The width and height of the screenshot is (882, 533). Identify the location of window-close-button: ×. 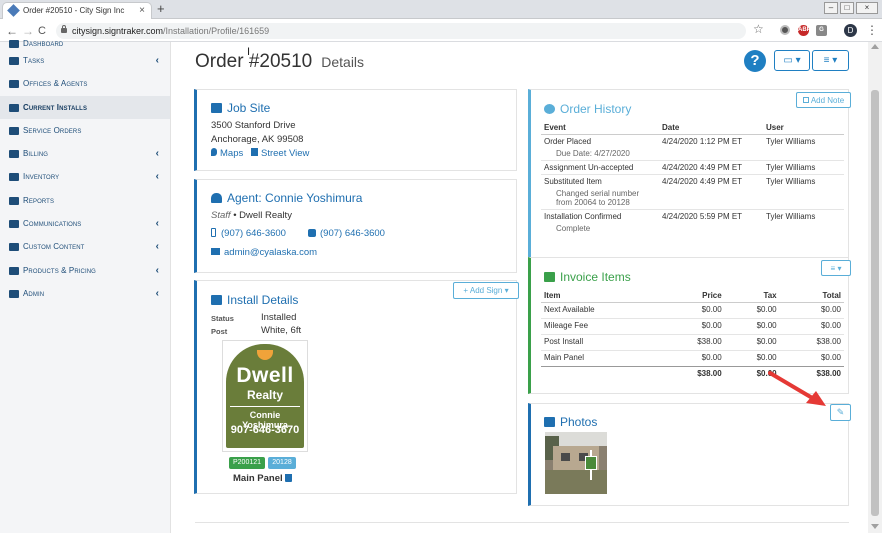
(867, 8).